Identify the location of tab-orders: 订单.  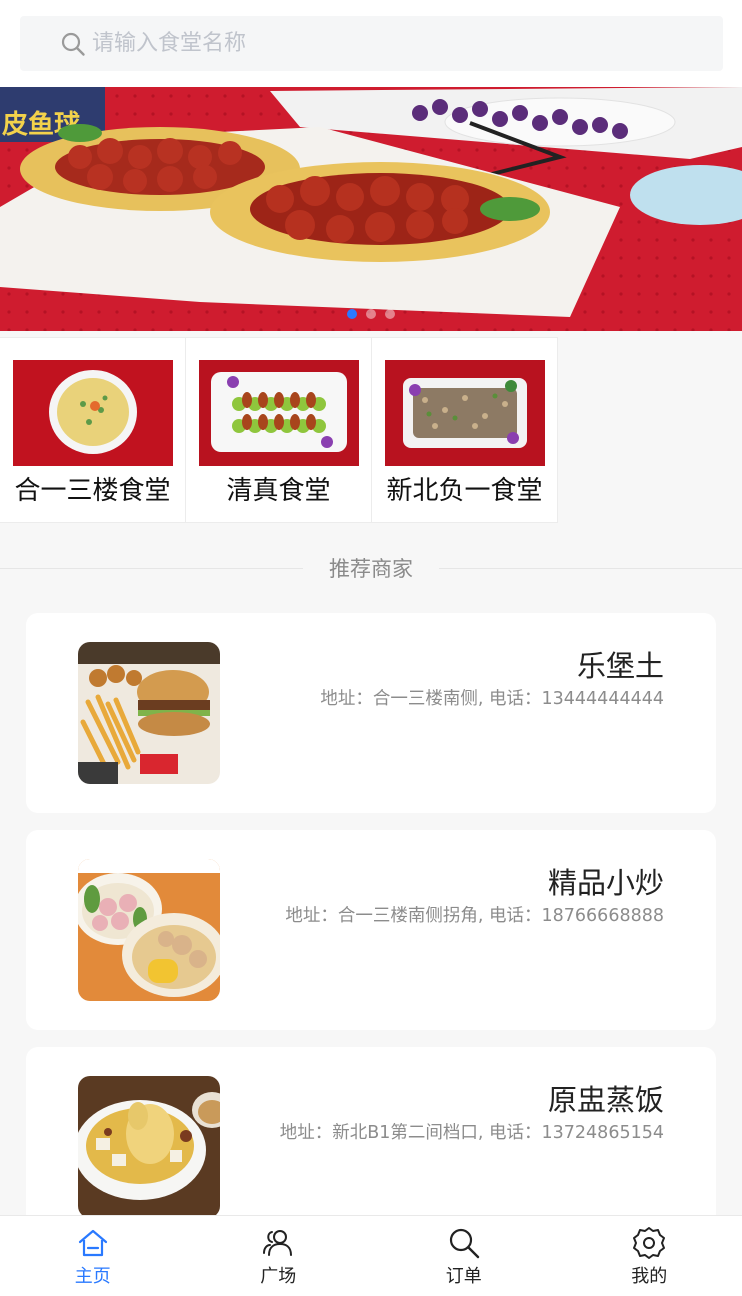
(464, 1256).